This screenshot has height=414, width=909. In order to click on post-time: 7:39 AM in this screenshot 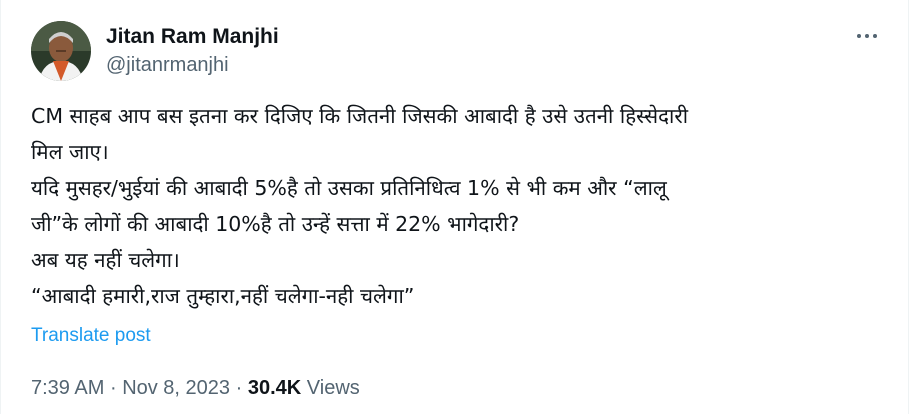, I will do `click(68, 388)`.